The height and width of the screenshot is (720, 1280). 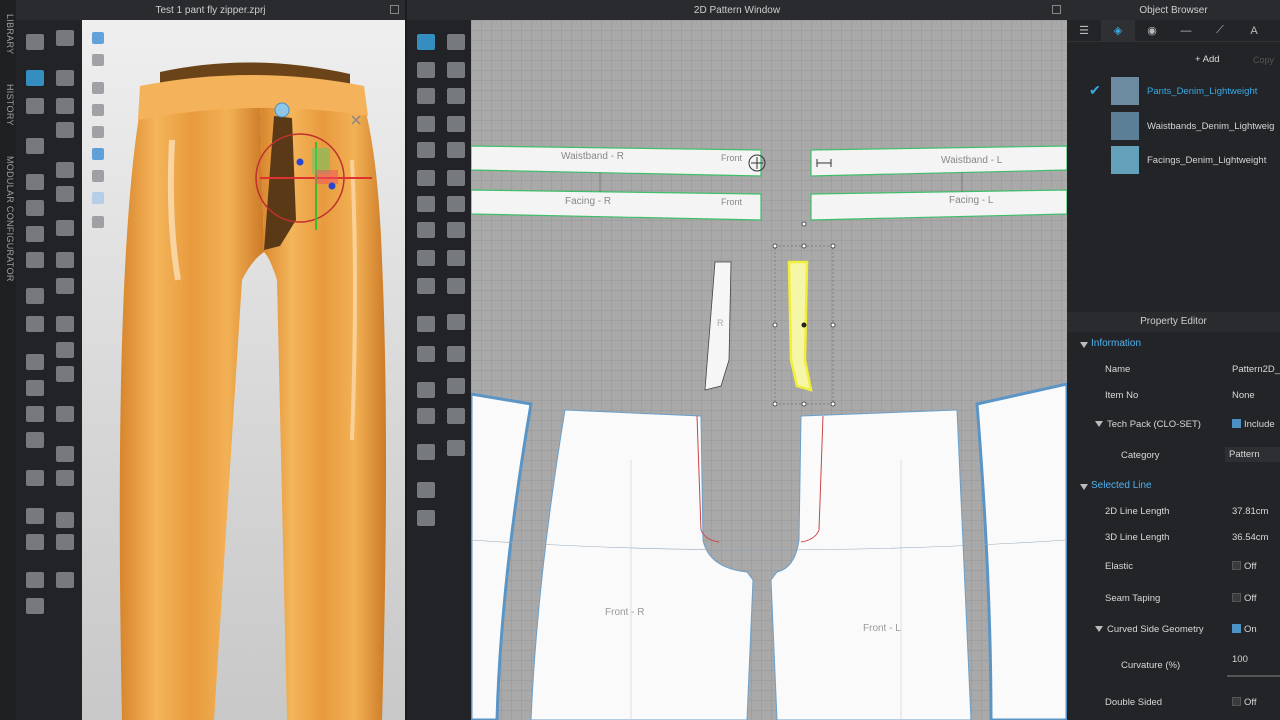 I want to click on shirt2-tool-icon, so click(x=65, y=454).